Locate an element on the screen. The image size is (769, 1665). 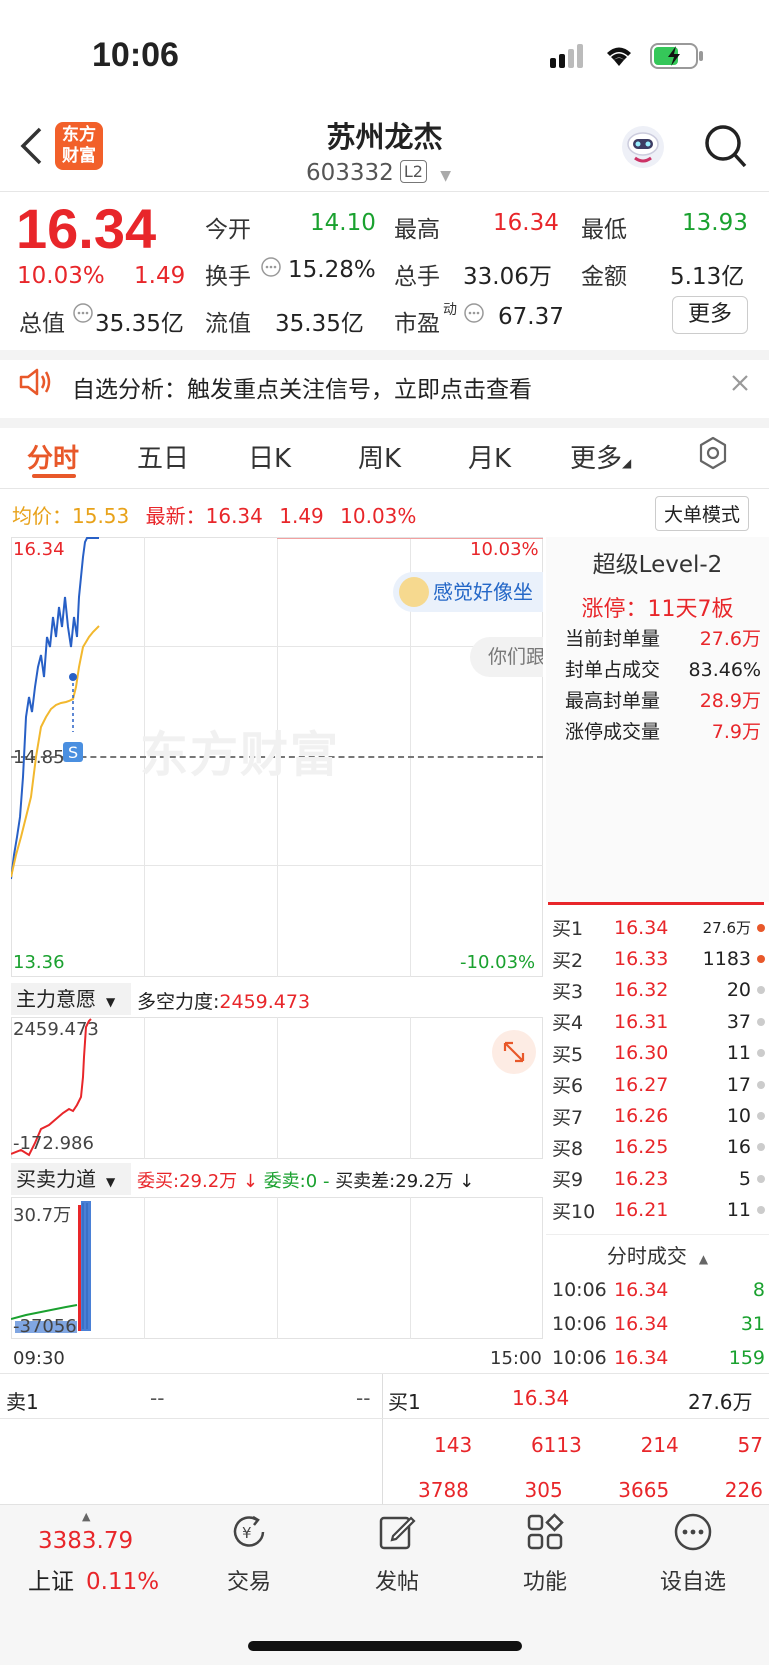
avatar is located at coordinates (414, 592).